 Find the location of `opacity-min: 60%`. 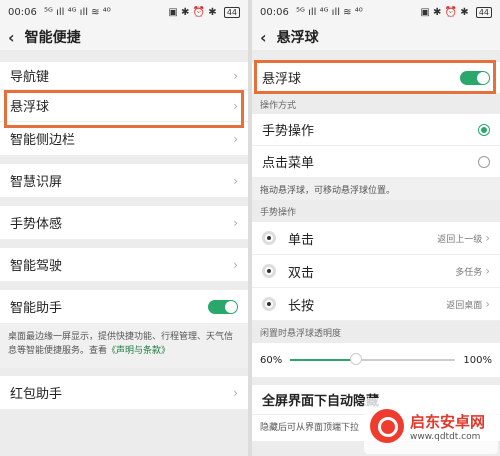

opacity-min: 60% is located at coordinates (271, 360).